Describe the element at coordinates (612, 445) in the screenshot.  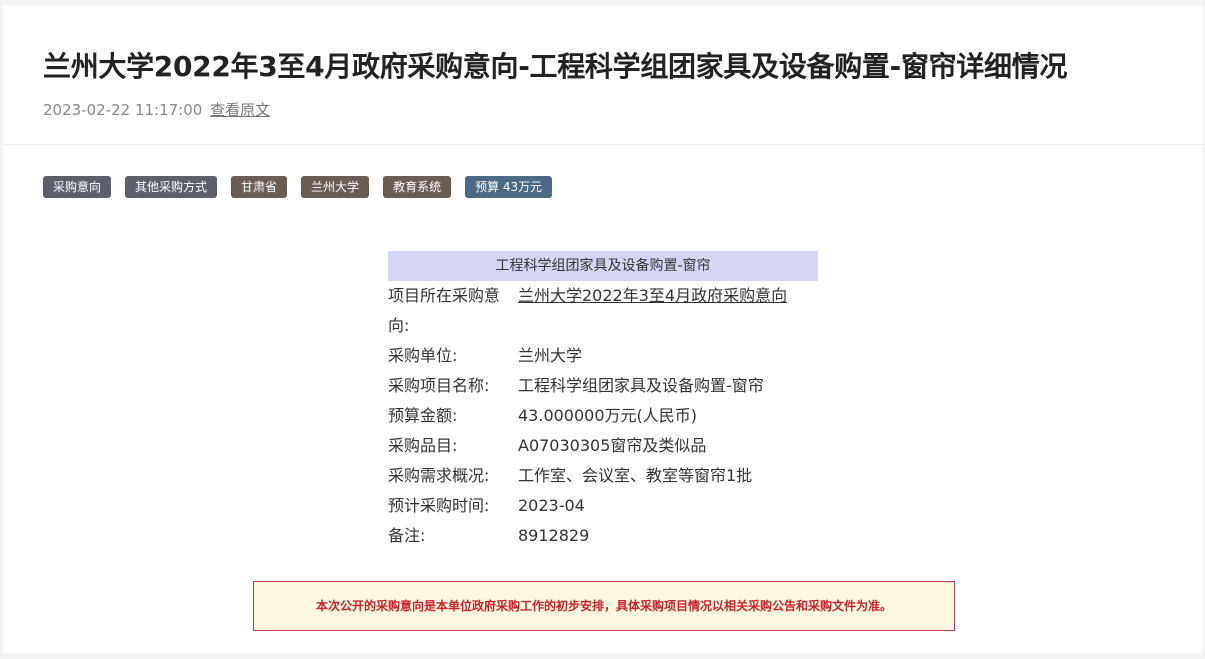
I see `info-value: A07030305窗帘及类似品` at that location.